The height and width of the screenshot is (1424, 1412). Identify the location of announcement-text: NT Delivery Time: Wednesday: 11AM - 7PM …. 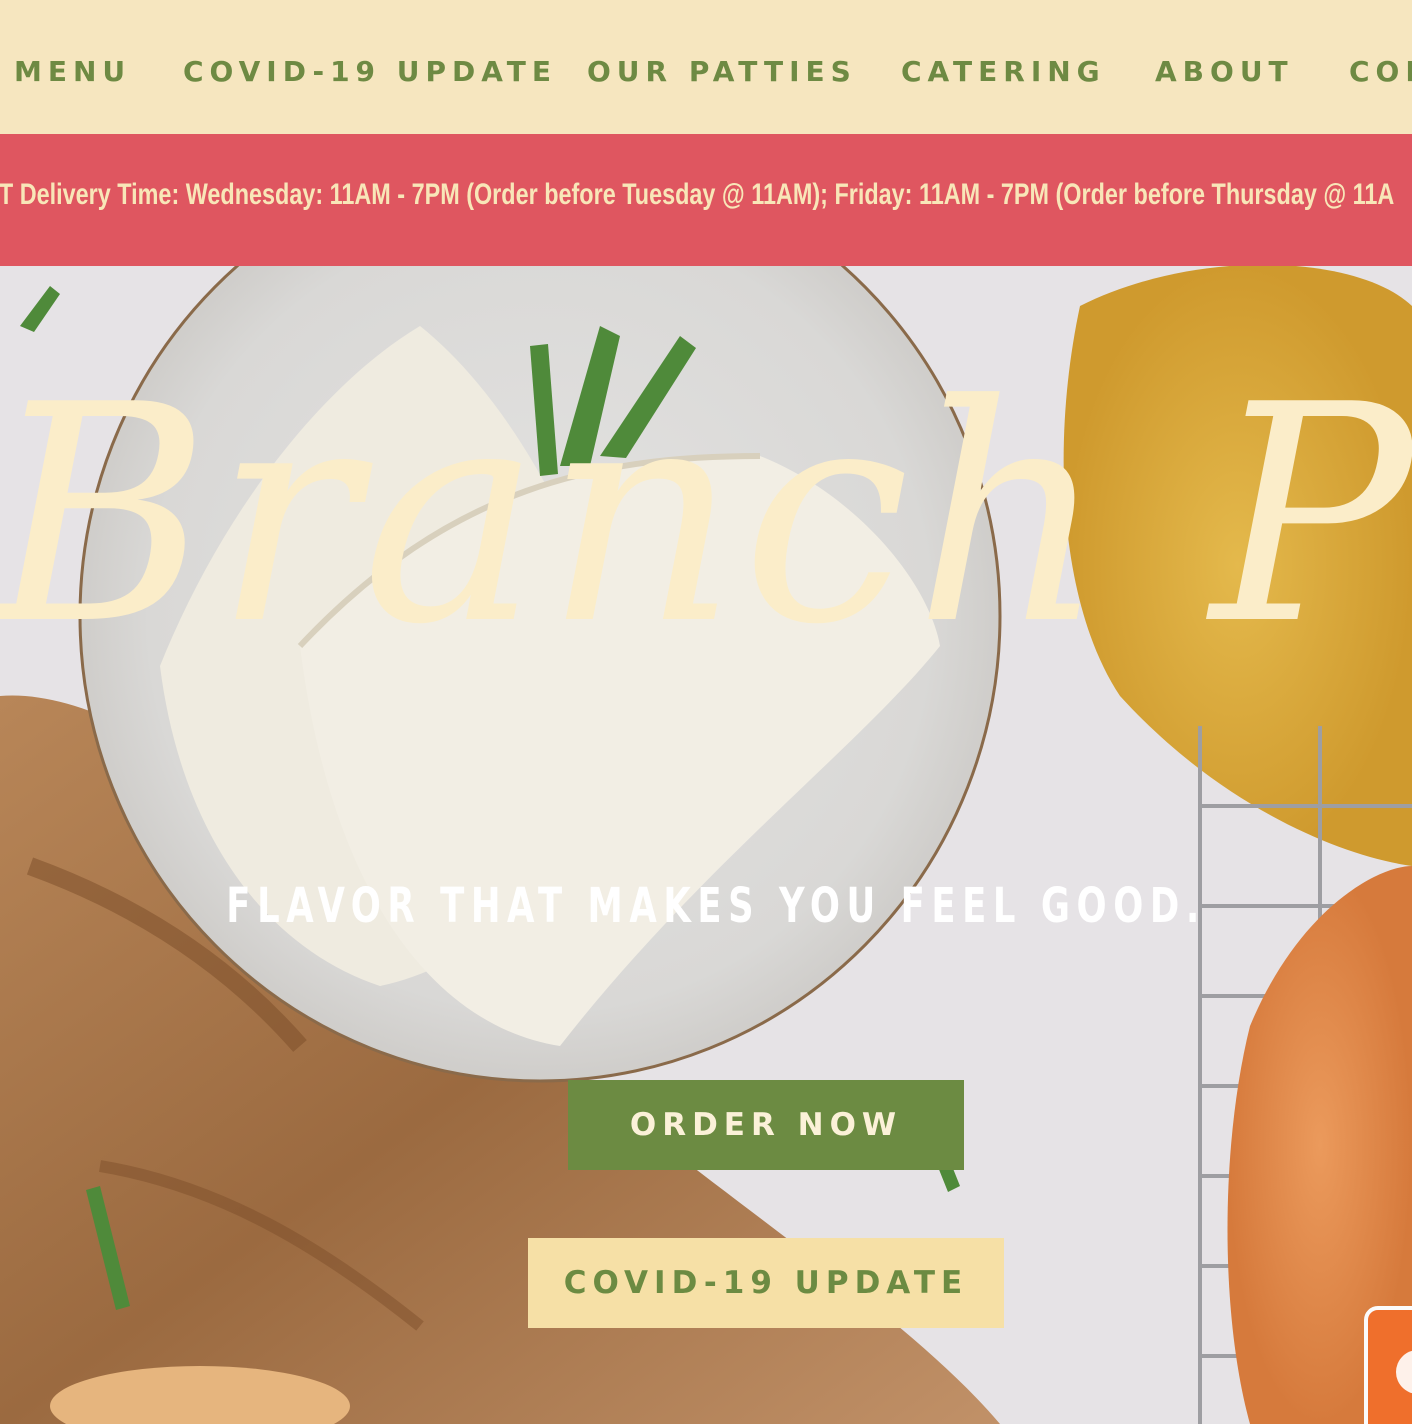
(697, 194).